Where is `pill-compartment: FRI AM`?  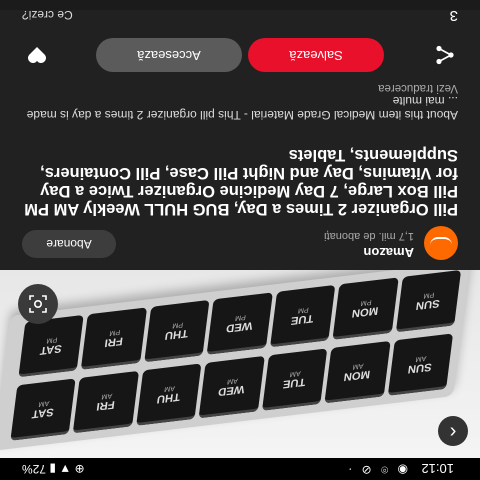 pill-compartment: FRI AM is located at coordinates (106, 402).